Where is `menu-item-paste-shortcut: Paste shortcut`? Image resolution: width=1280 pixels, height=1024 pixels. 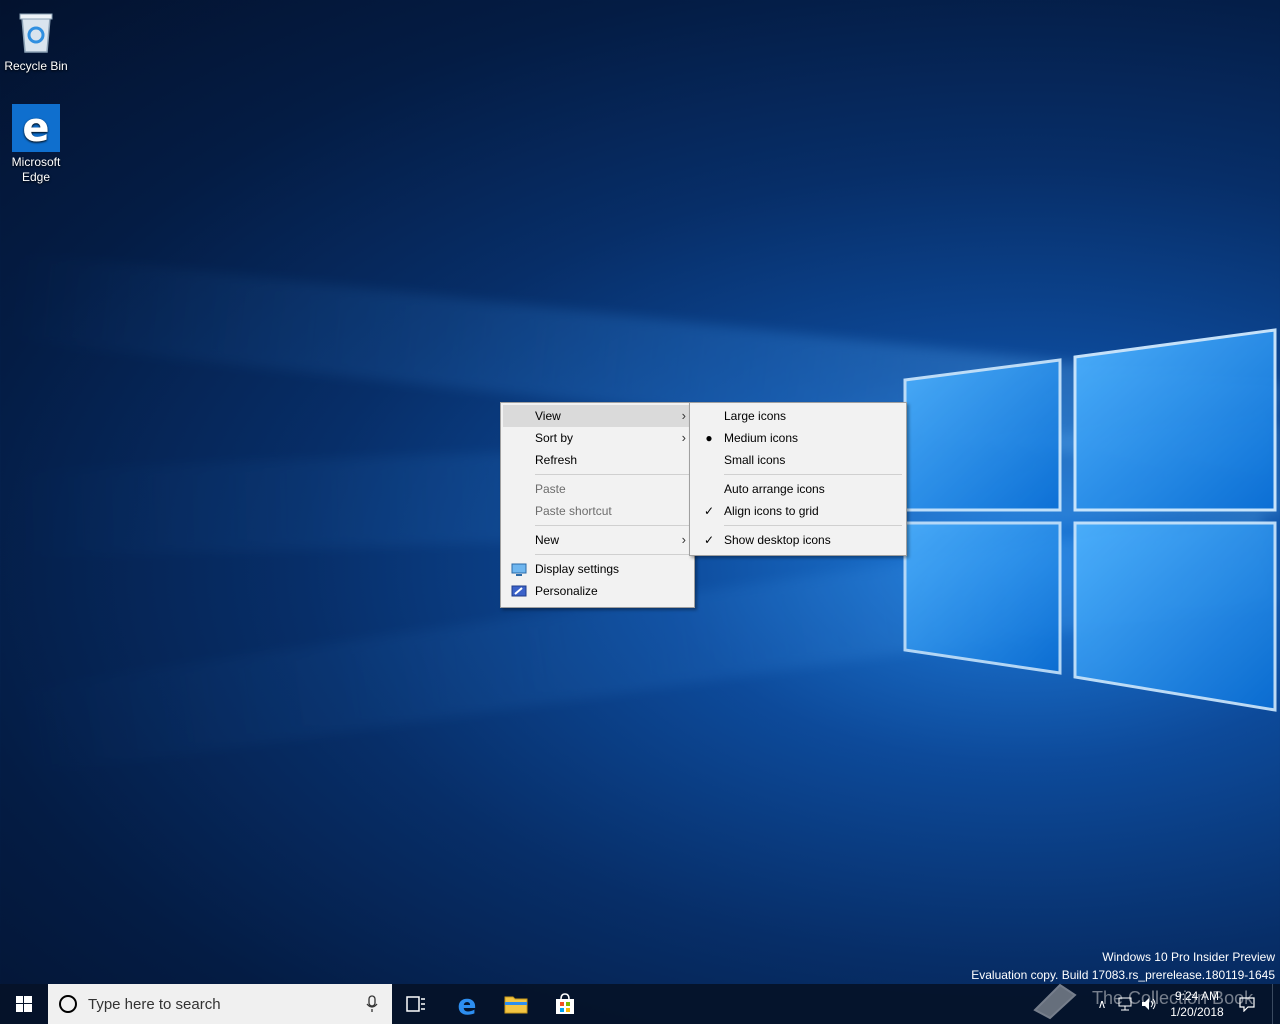
menu-item-paste-shortcut: Paste shortcut is located at coordinates (597, 511).